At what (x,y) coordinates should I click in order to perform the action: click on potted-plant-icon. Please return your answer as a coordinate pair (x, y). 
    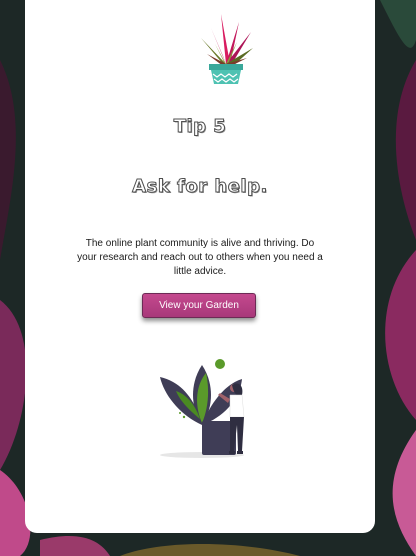
    Looking at the image, I should click on (227, 49).